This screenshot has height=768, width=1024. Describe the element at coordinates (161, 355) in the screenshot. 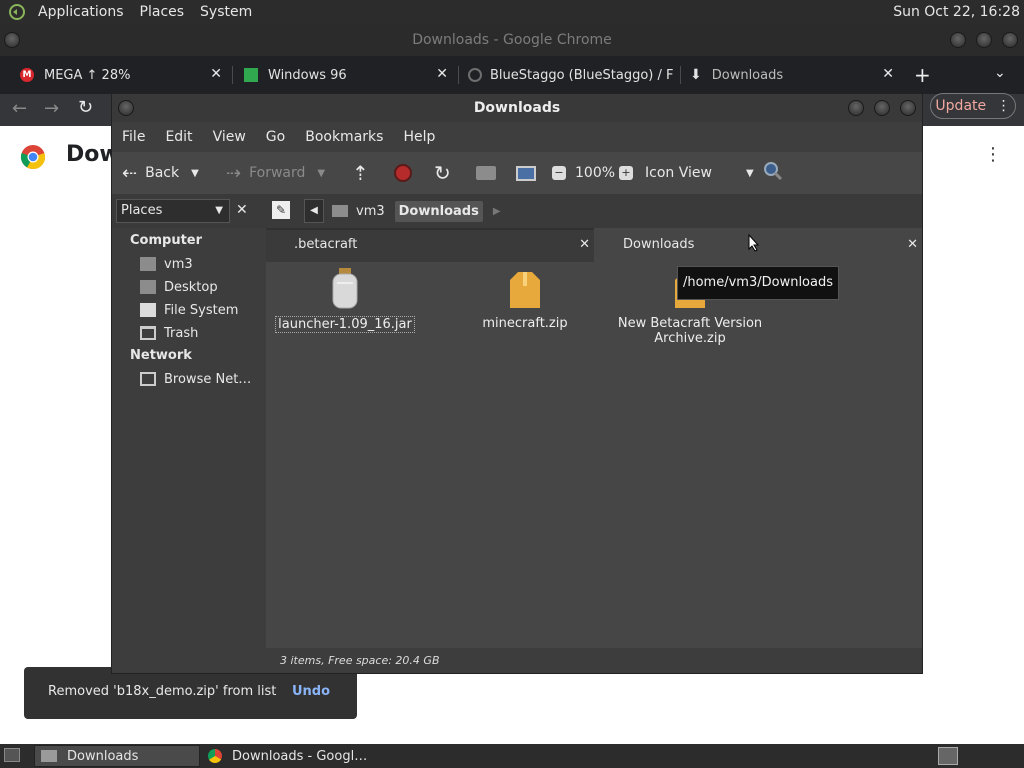

I see `sidebar-heading-network: Network` at that location.